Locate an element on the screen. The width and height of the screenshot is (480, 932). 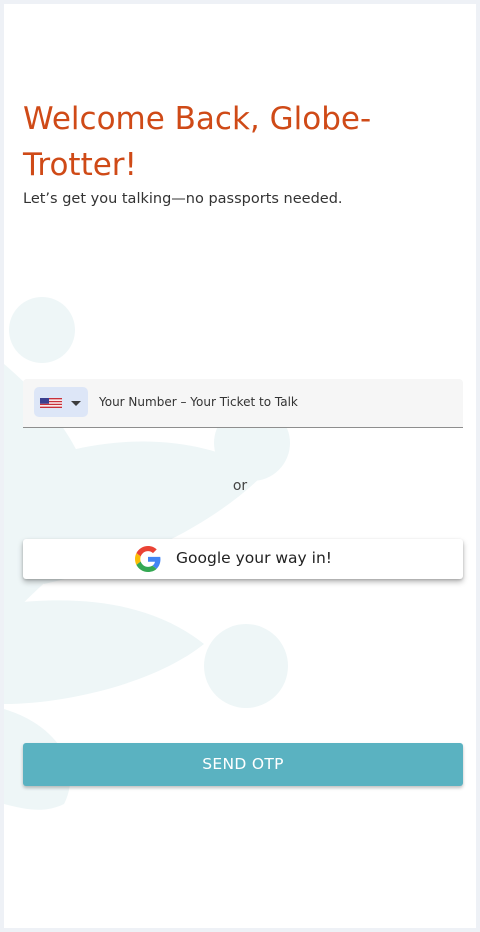
page-title: Welcome Back, Globe-Trotter! is located at coordinates (197, 142).